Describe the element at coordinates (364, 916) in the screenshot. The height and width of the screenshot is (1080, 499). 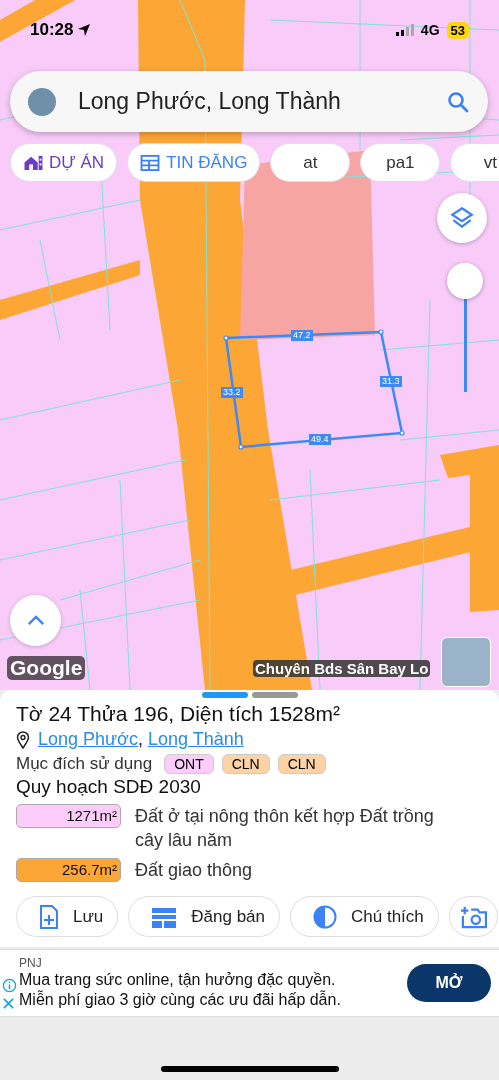
I see `action-button: Chú thích` at that location.